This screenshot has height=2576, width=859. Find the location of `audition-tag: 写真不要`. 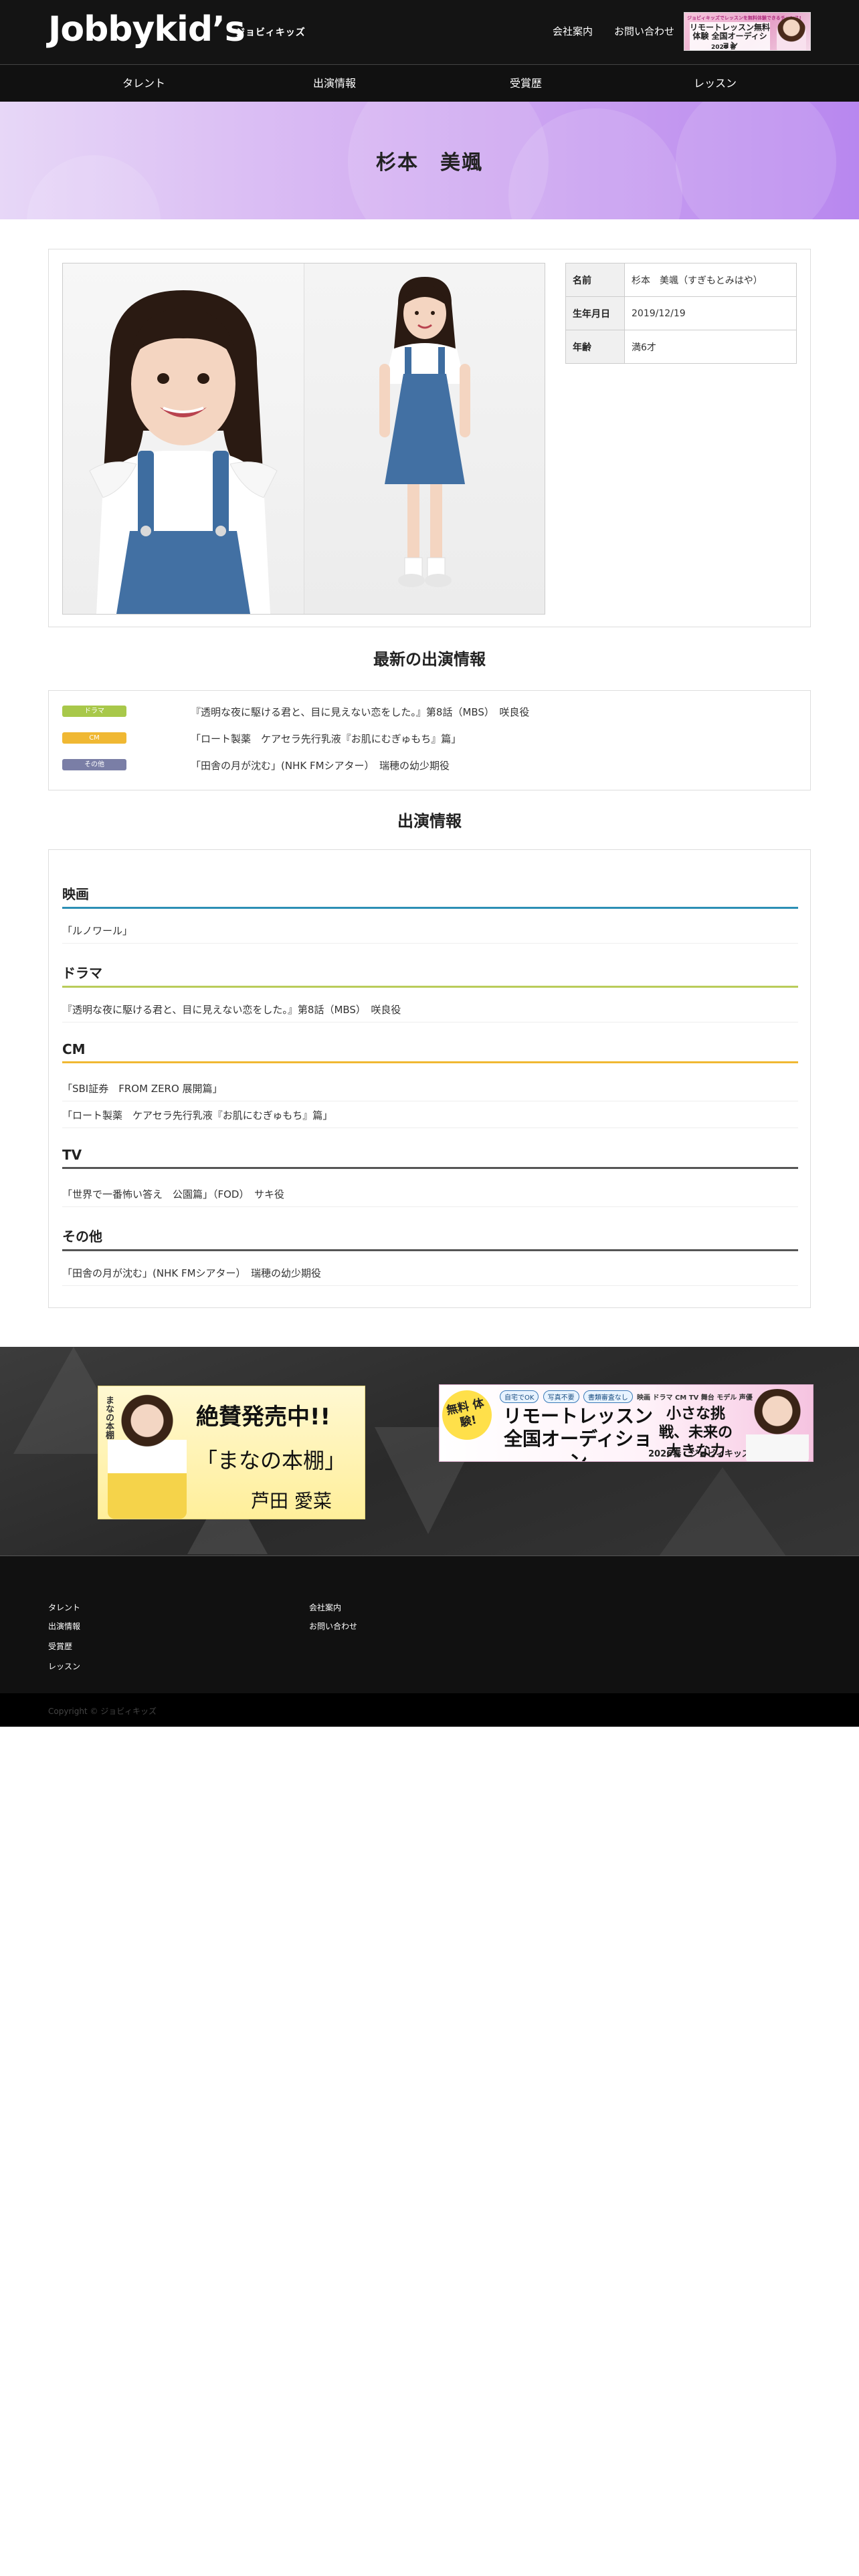

audition-tag: 写真不要 is located at coordinates (561, 1397).